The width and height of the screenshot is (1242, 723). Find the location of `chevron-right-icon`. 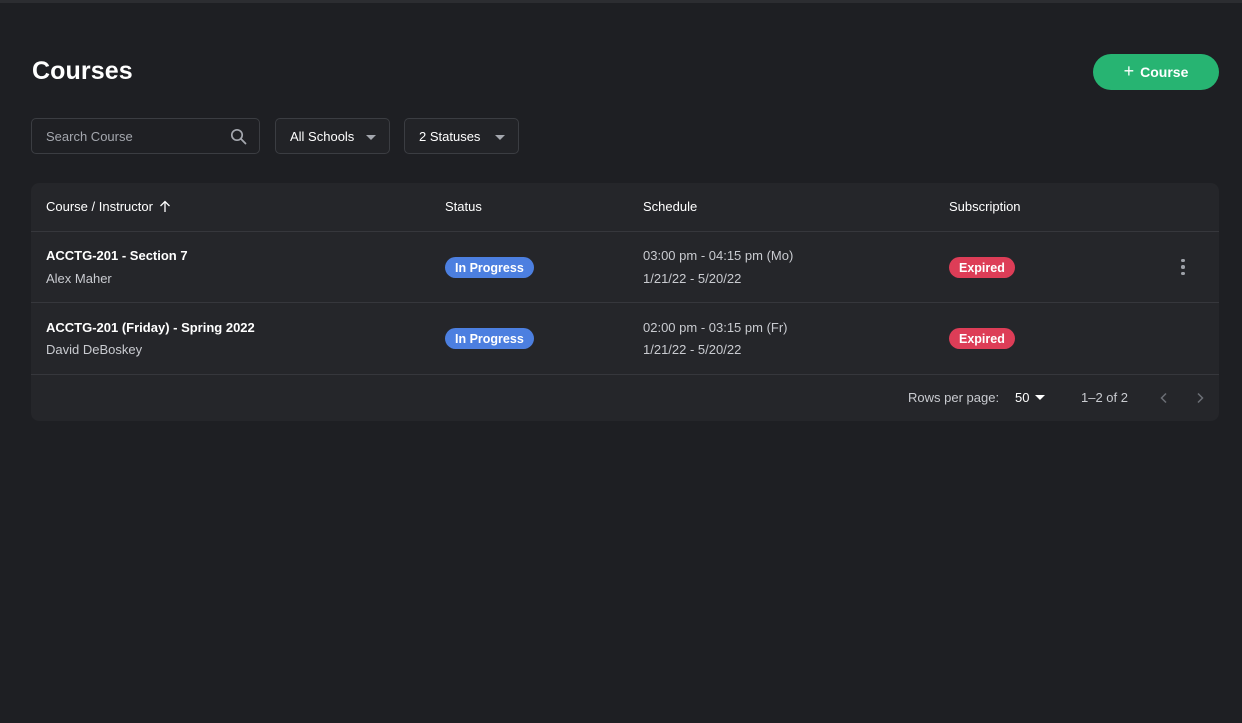

chevron-right-icon is located at coordinates (1200, 398).